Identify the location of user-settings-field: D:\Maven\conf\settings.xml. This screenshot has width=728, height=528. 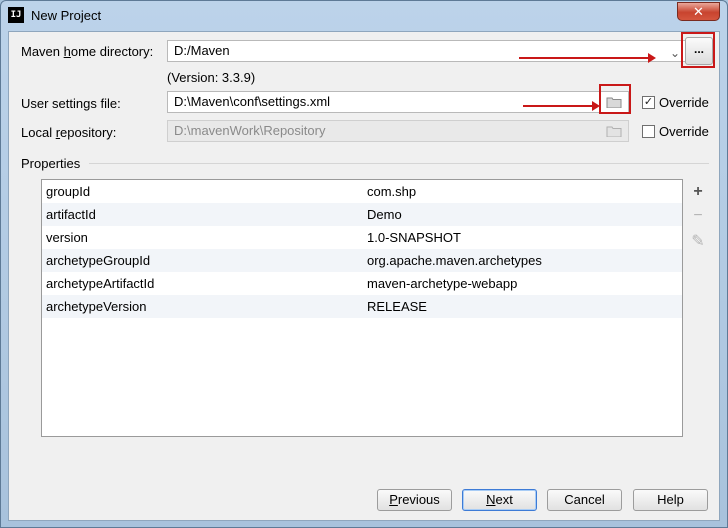
(398, 102).